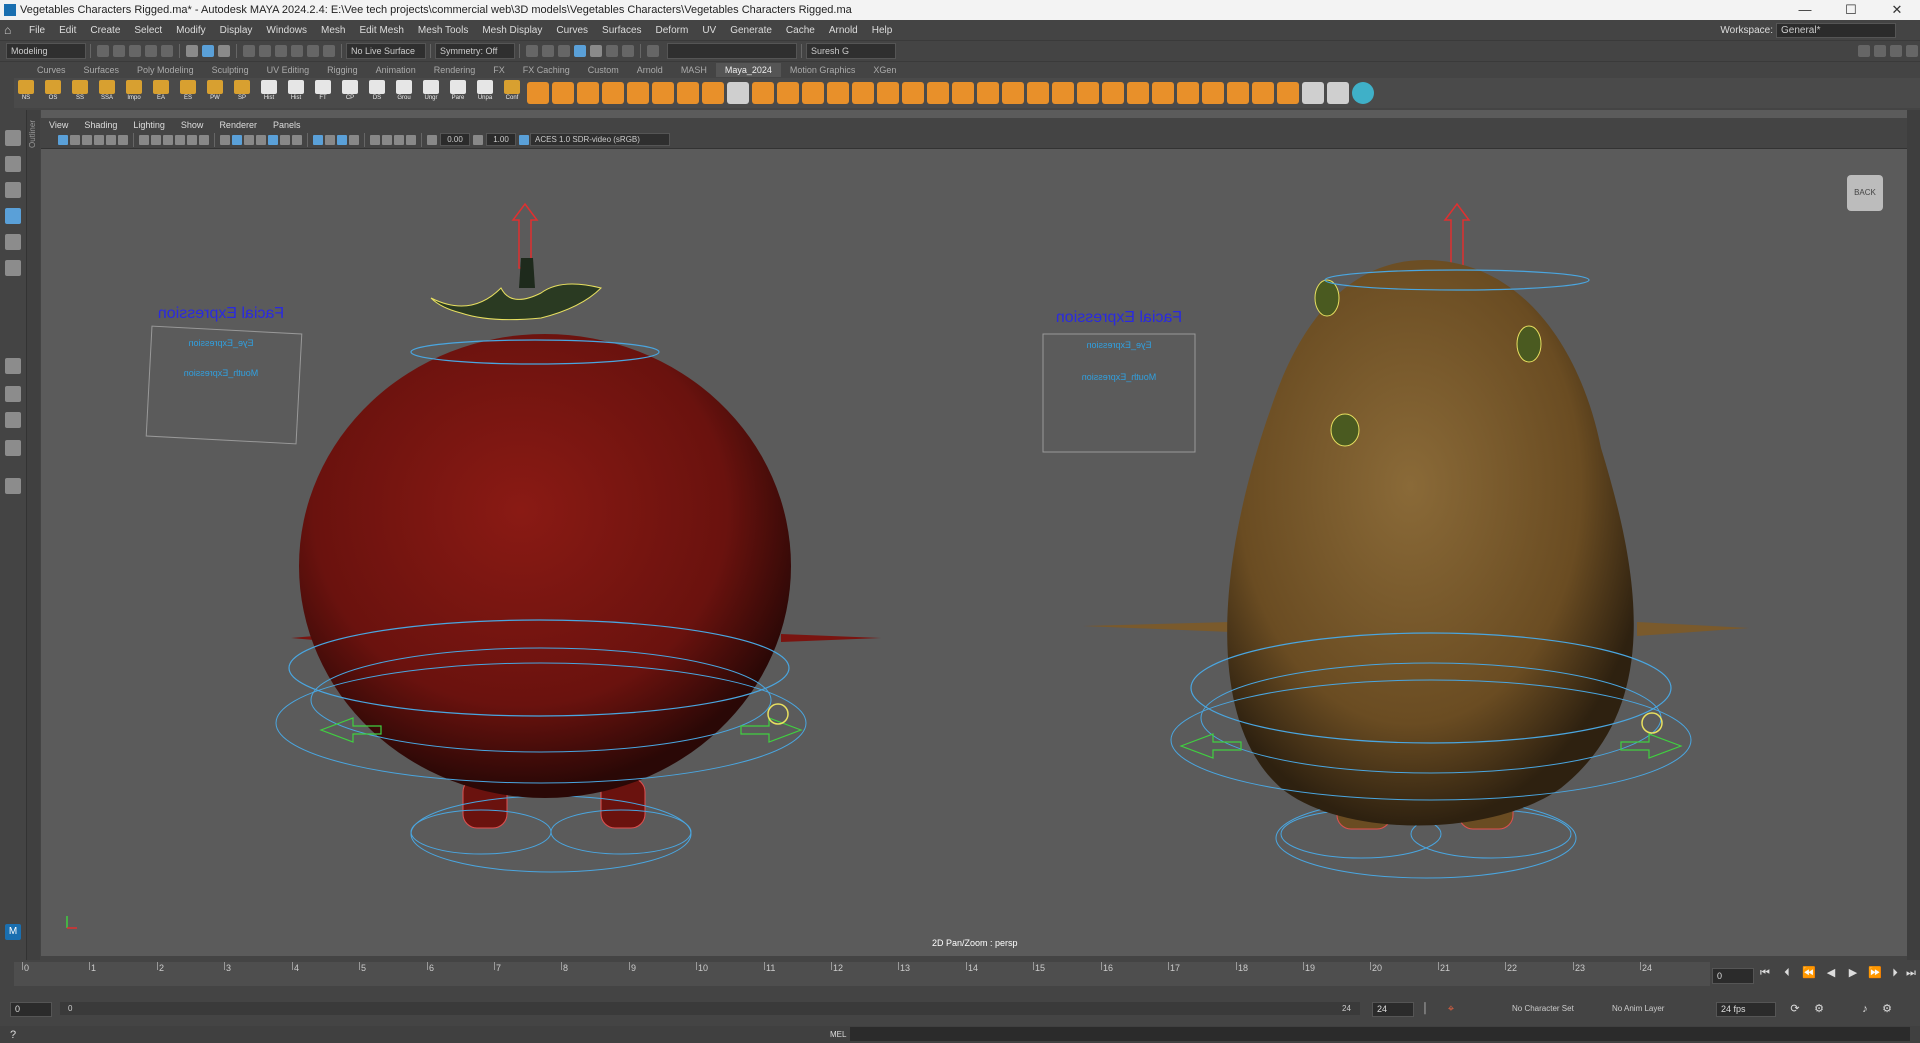  What do you see at coordinates (823, 70) in the screenshot?
I see `shelf-tab-motion-graphics: Motion Graphics` at bounding box center [823, 70].